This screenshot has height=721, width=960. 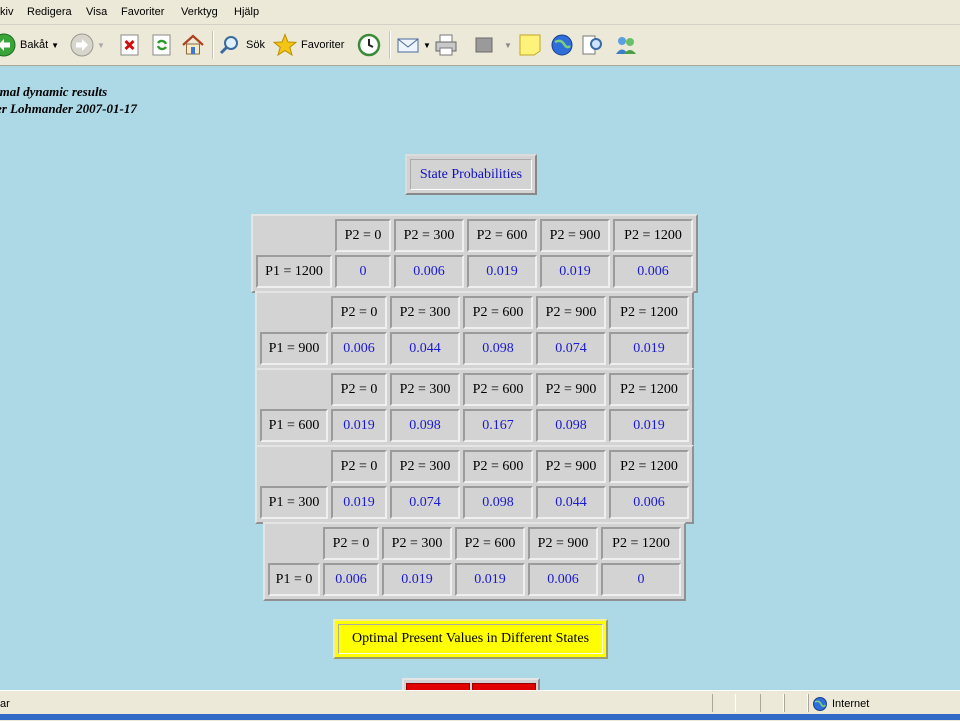 I want to click on back-label: Bakåt, so click(x=34, y=45).